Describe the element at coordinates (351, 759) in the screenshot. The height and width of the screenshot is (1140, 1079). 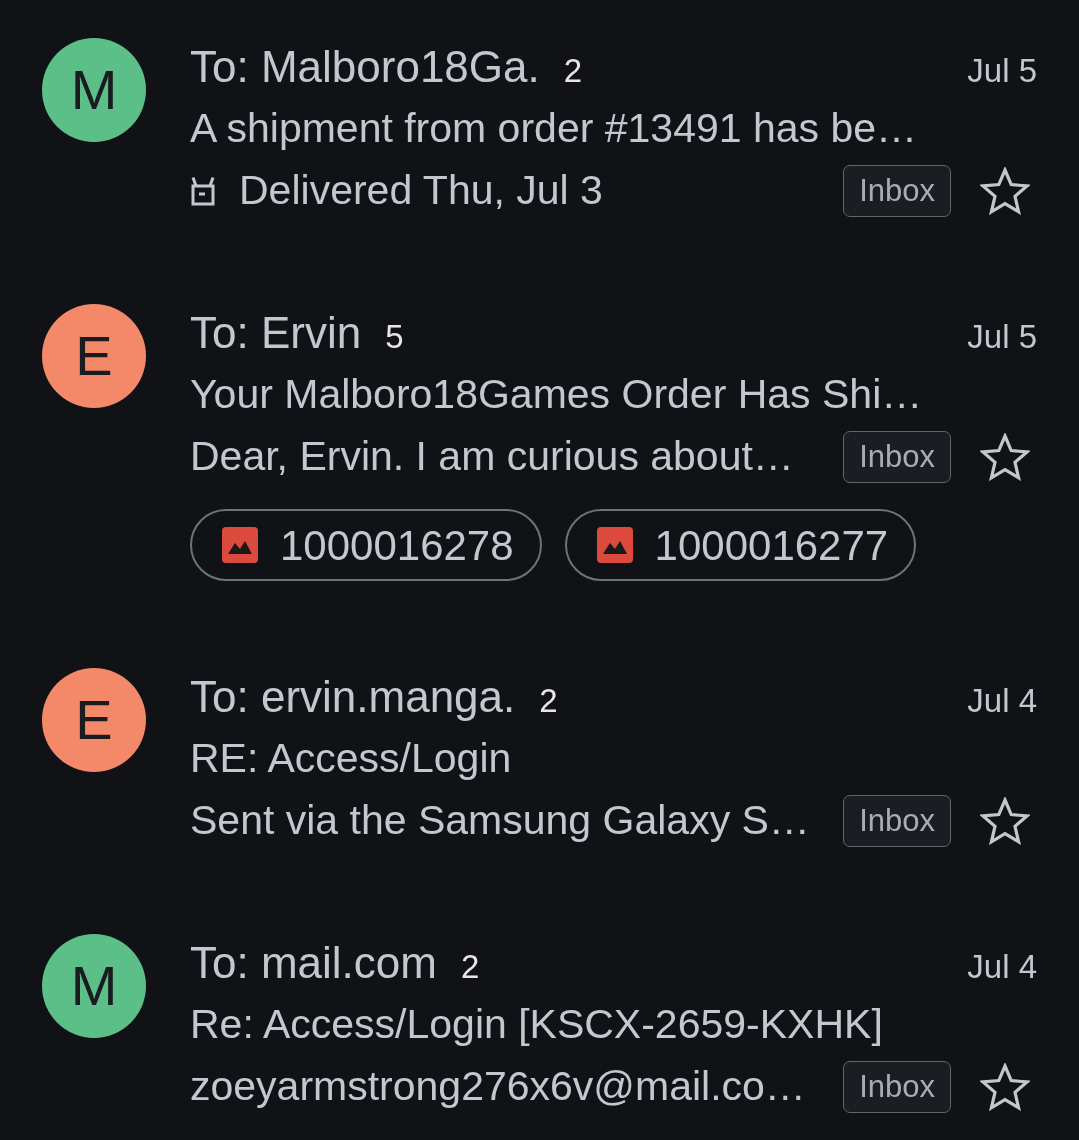
I see `subject-text: RE: Access/Login` at that location.